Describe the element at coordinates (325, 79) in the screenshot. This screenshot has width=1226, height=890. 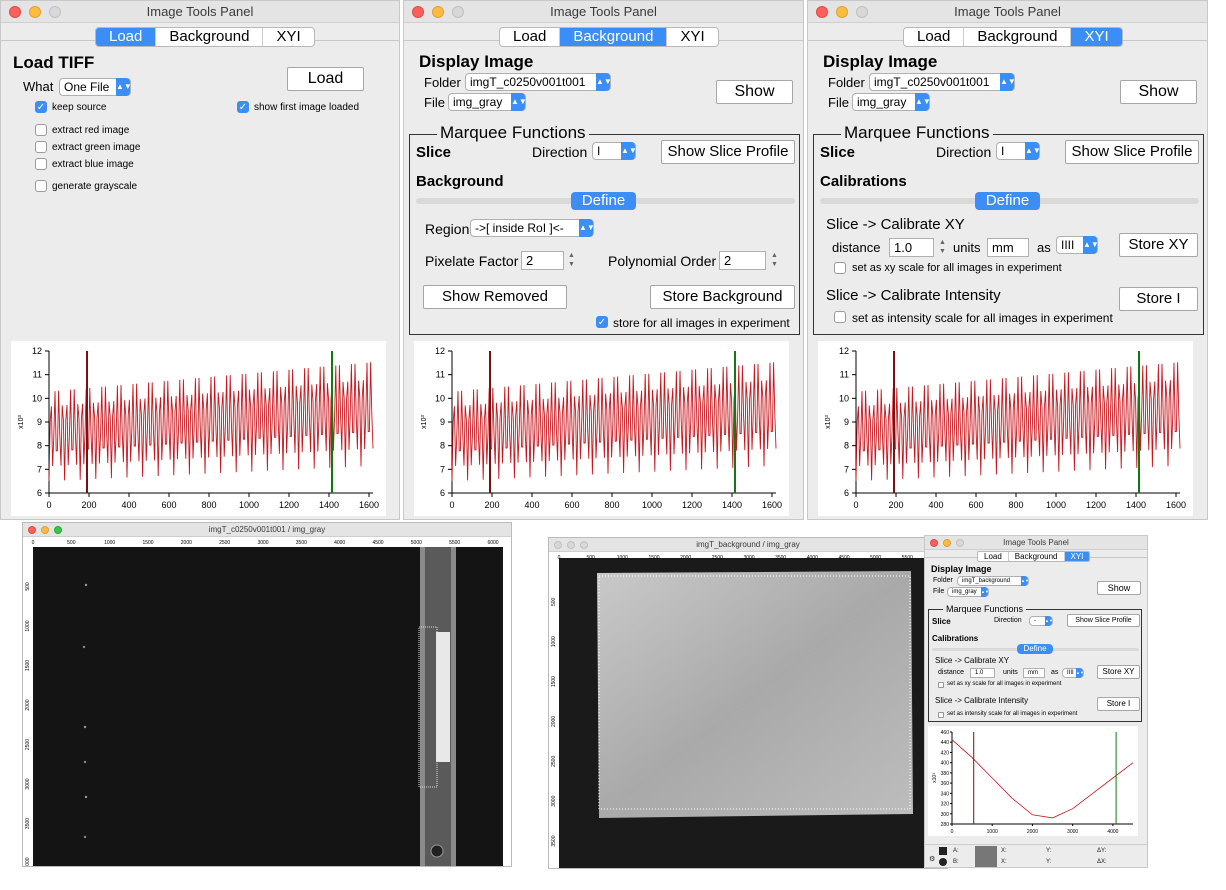
I see `load-button: Load` at that location.